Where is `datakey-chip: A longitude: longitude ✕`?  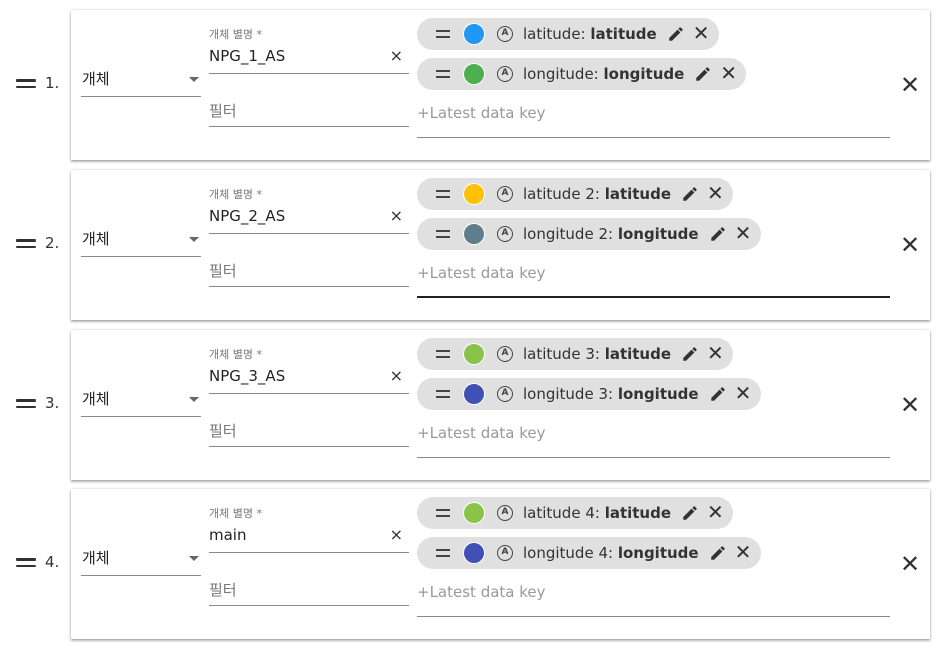 datakey-chip: A longitude: longitude ✕ is located at coordinates (582, 74).